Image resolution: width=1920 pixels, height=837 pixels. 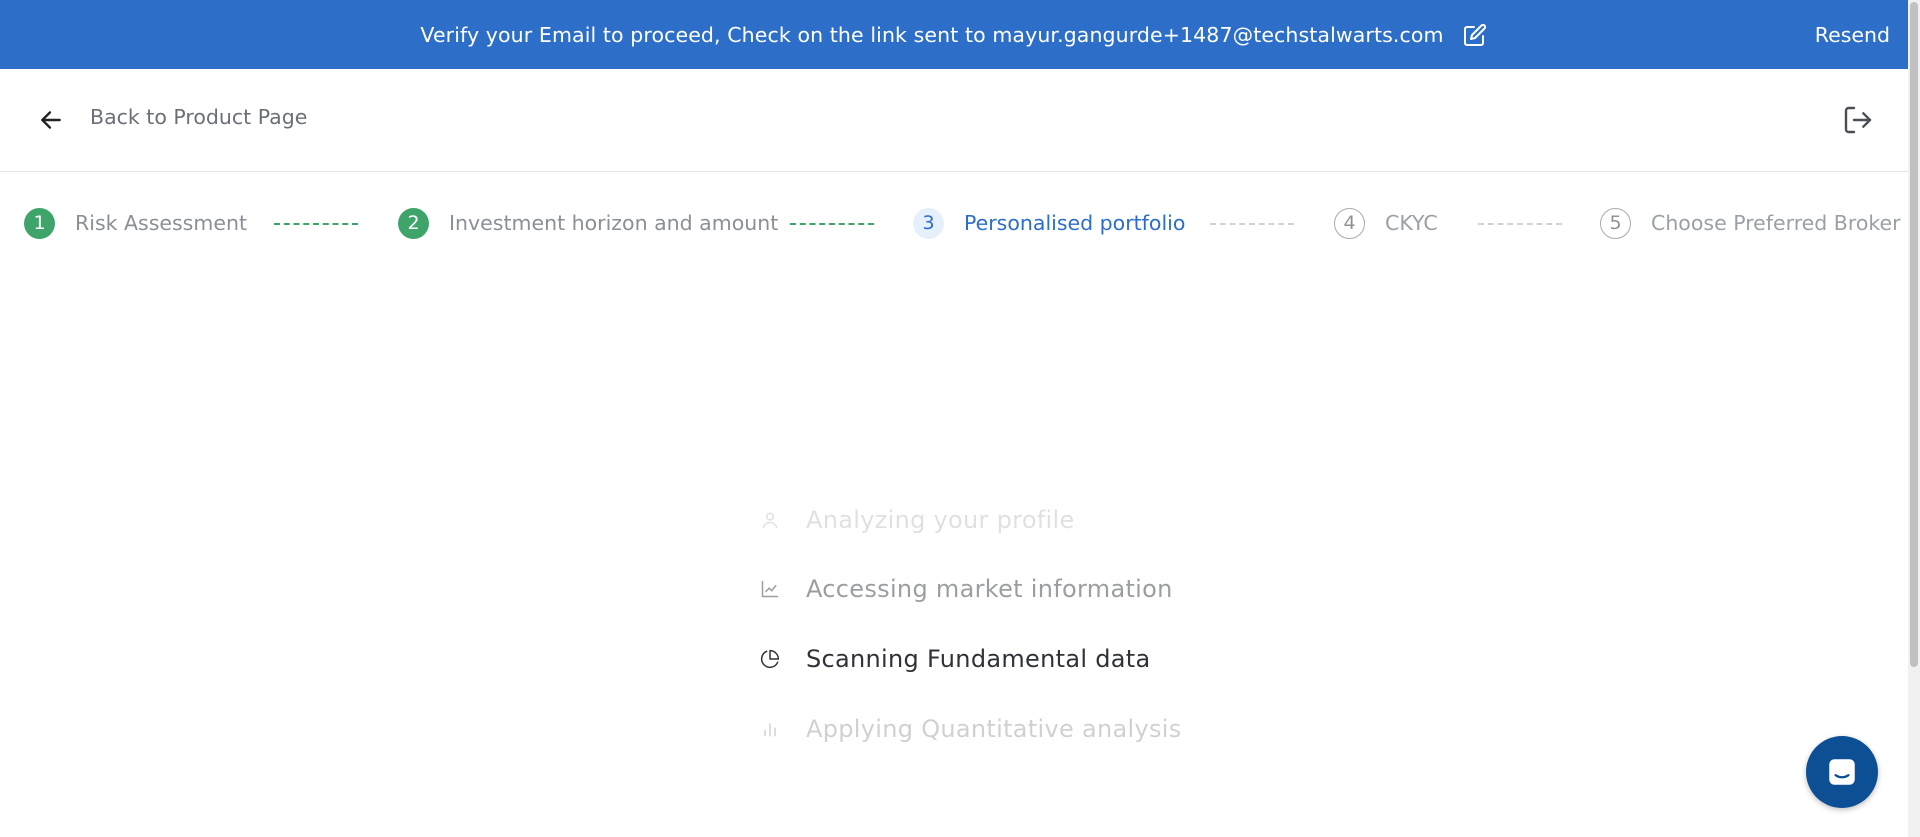 I want to click on arrow-left-icon, so click(x=51, y=120).